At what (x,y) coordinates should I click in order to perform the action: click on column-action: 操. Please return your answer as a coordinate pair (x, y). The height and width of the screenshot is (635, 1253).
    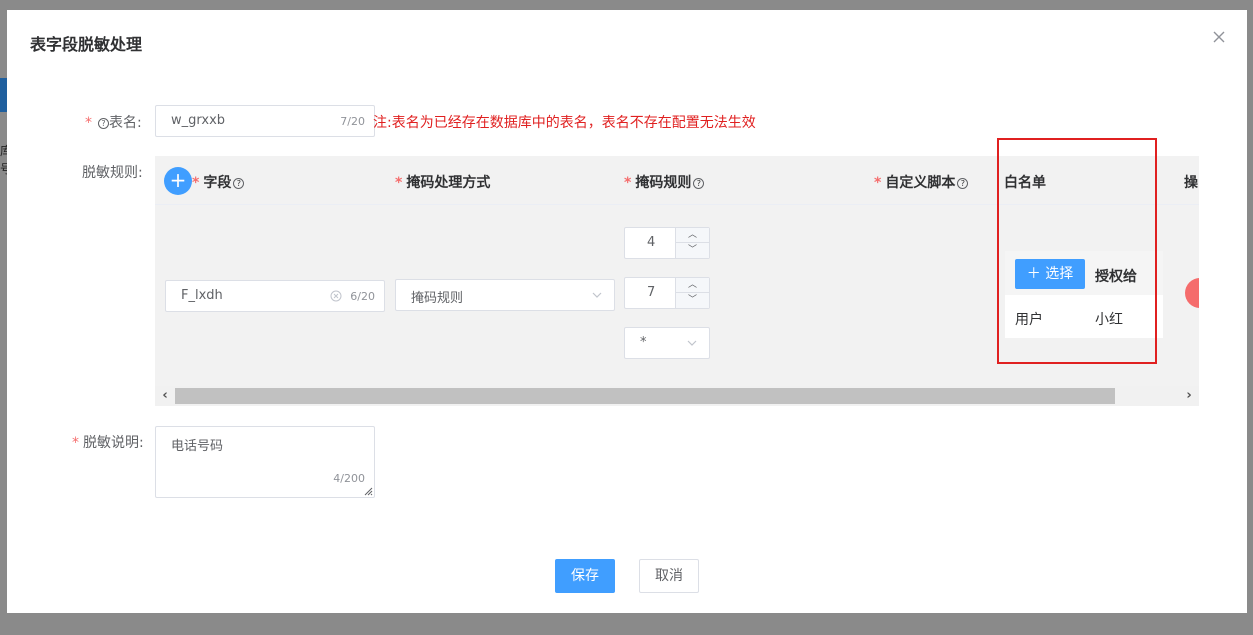
    Looking at the image, I should click on (1191, 183).